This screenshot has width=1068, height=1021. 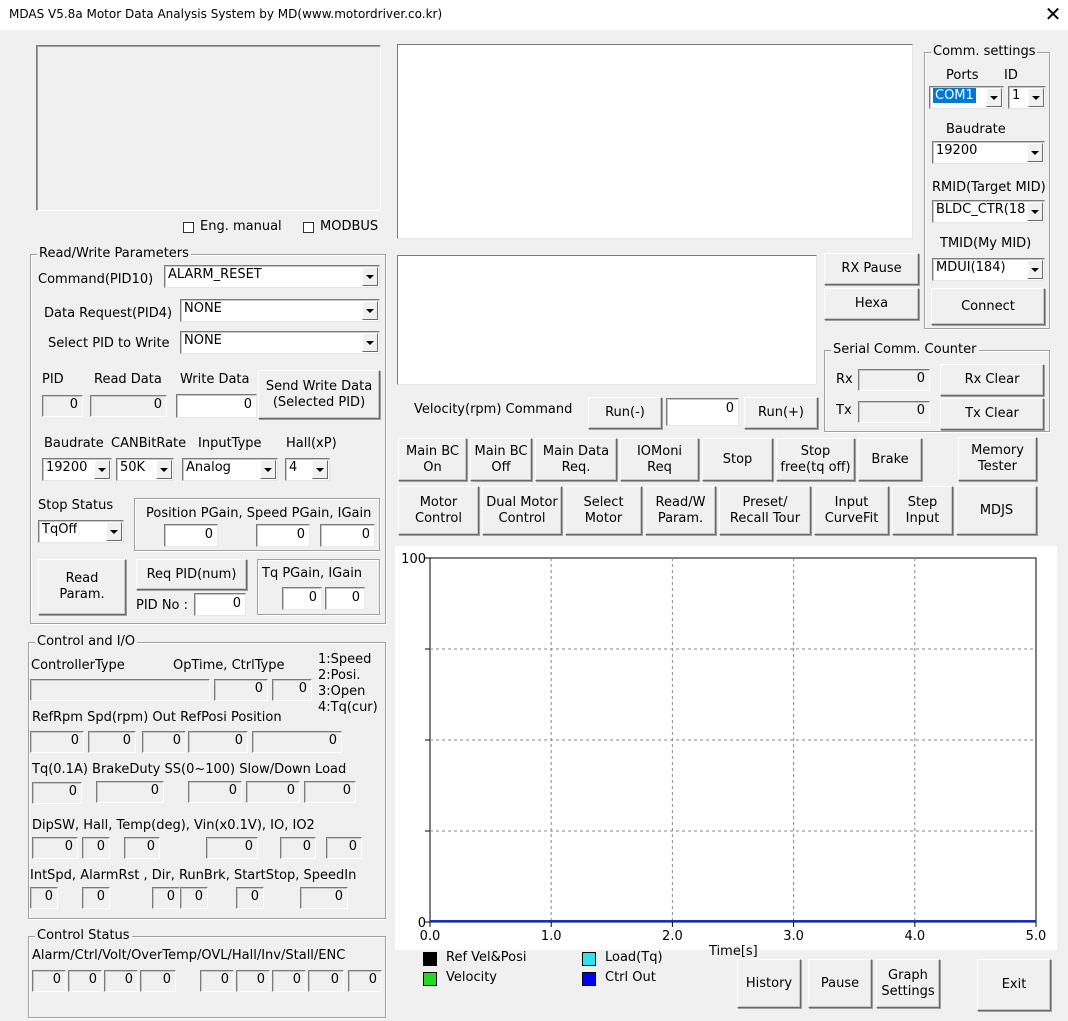 I want to click on x-tick-label: 1.0, so click(x=551, y=936).